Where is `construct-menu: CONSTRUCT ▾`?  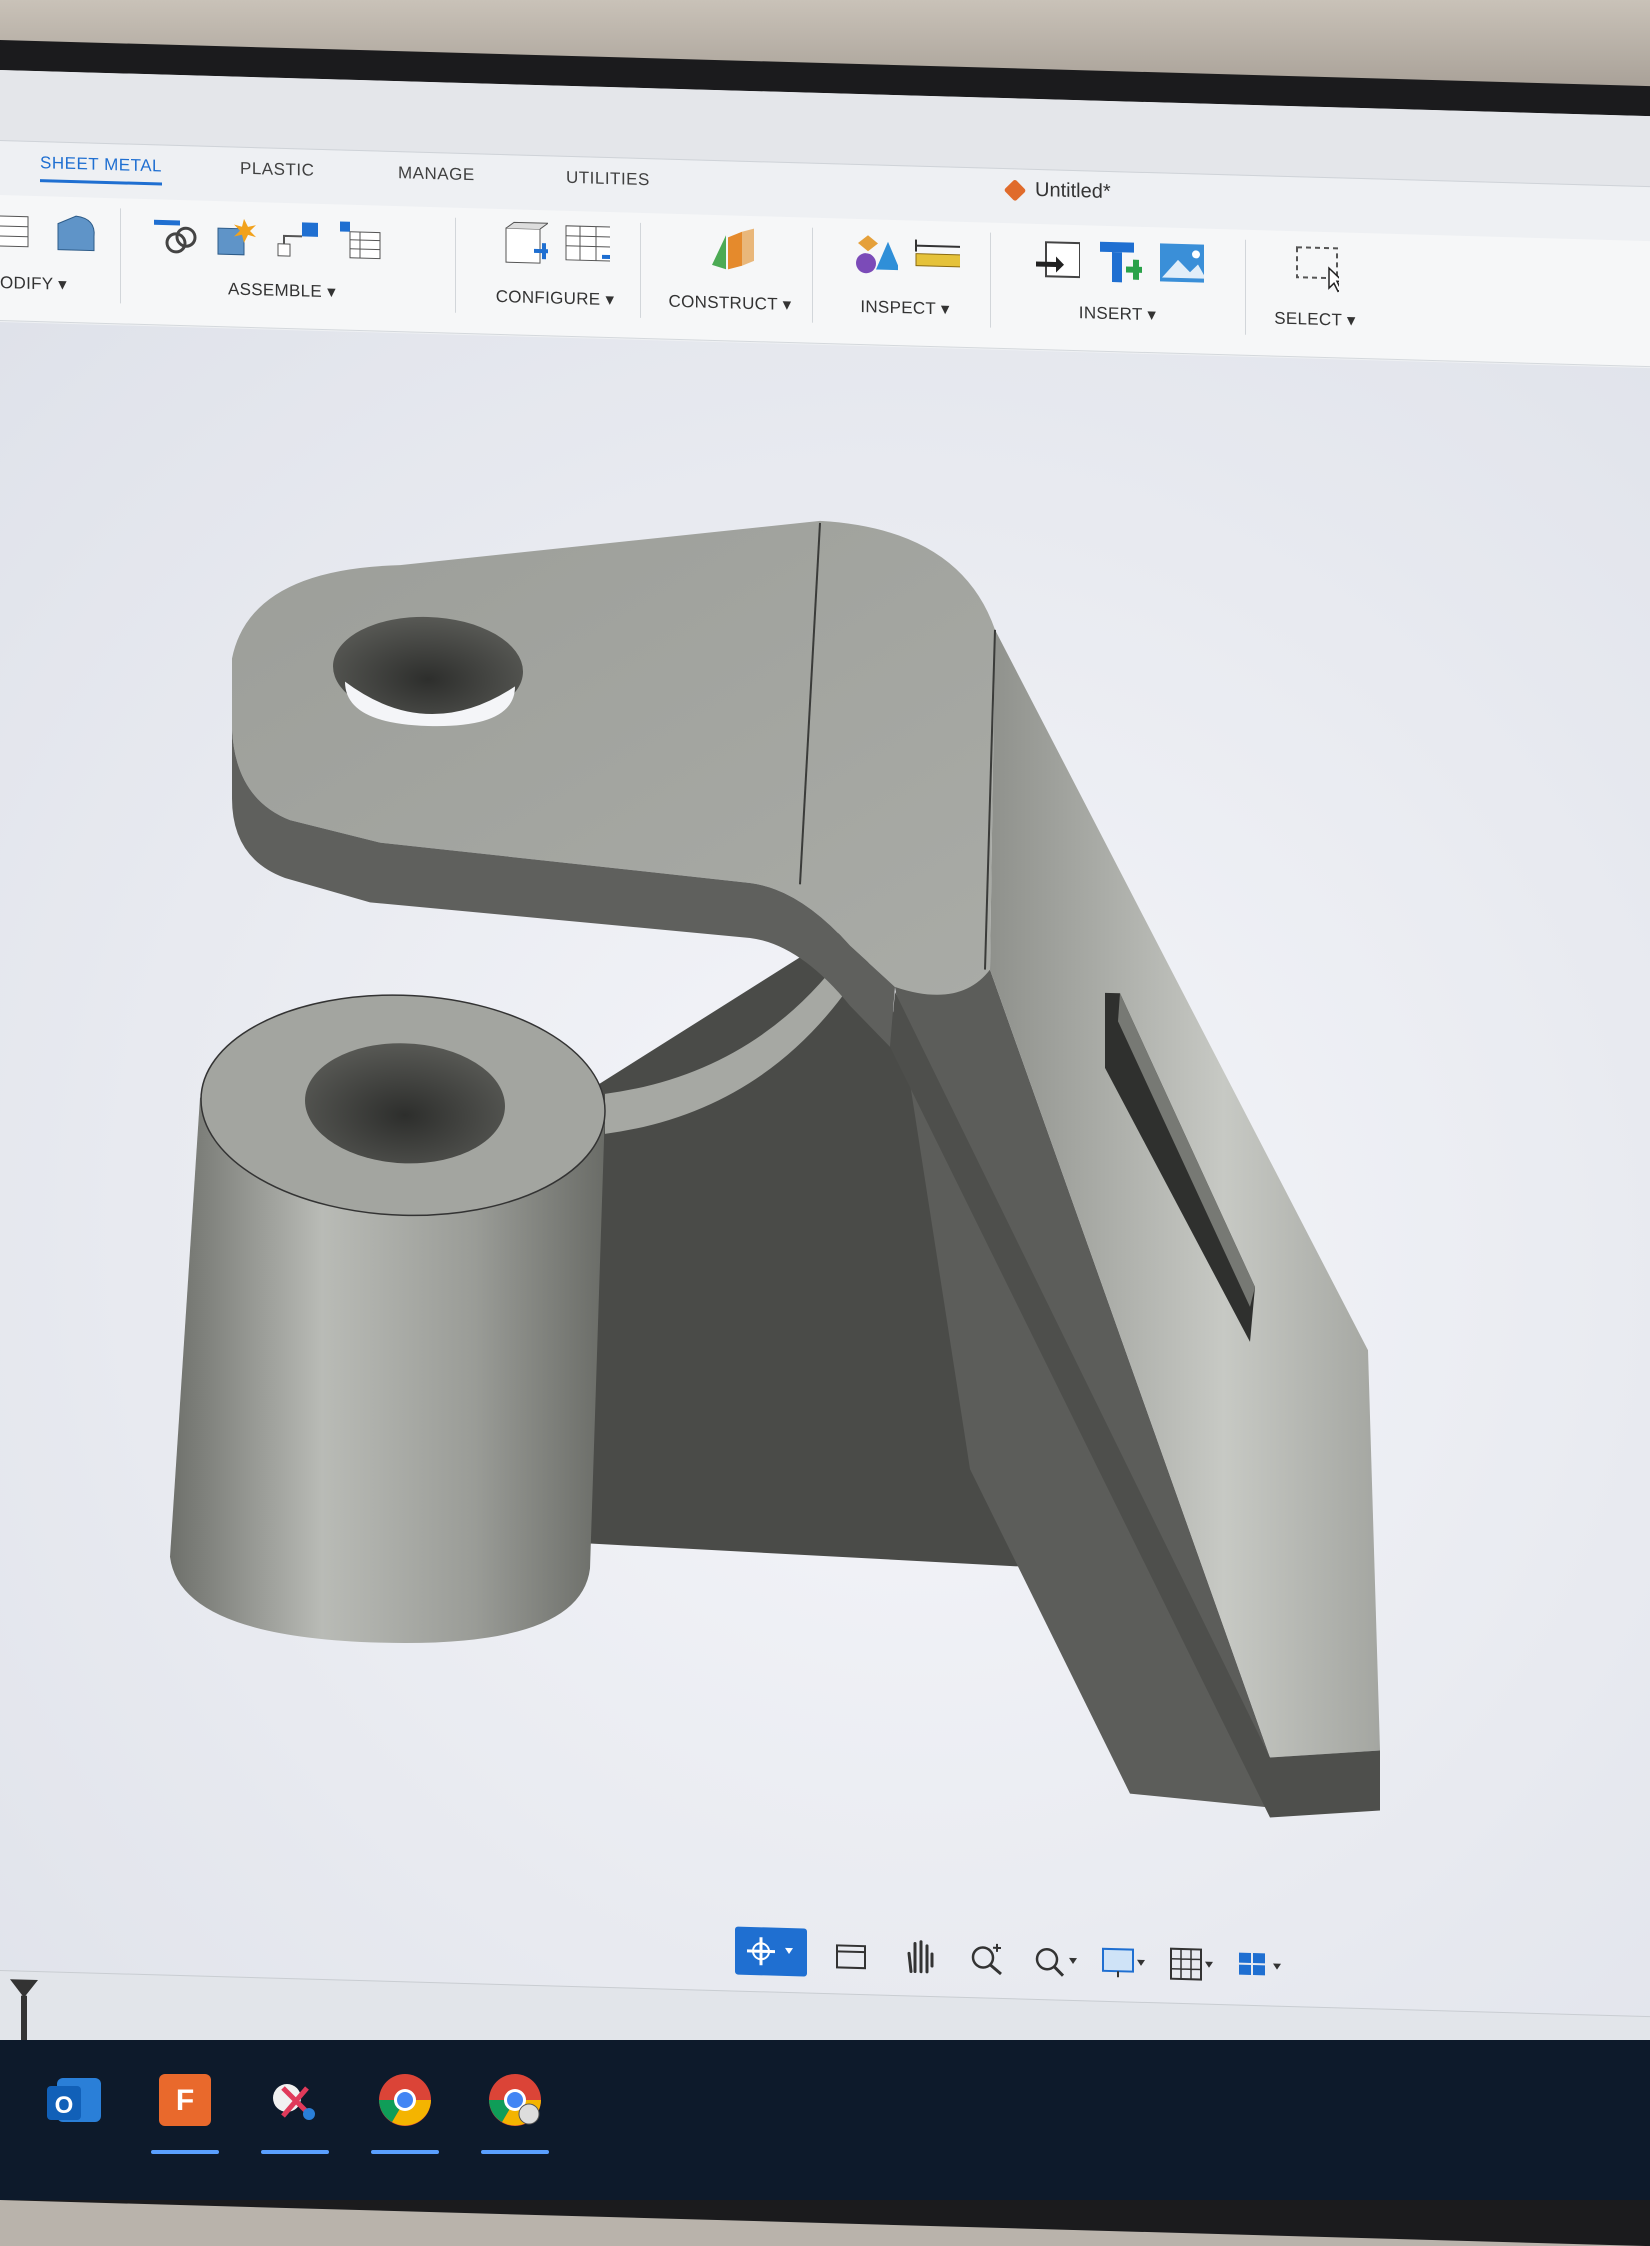
construct-menu: CONSTRUCT ▾ is located at coordinates (730, 303).